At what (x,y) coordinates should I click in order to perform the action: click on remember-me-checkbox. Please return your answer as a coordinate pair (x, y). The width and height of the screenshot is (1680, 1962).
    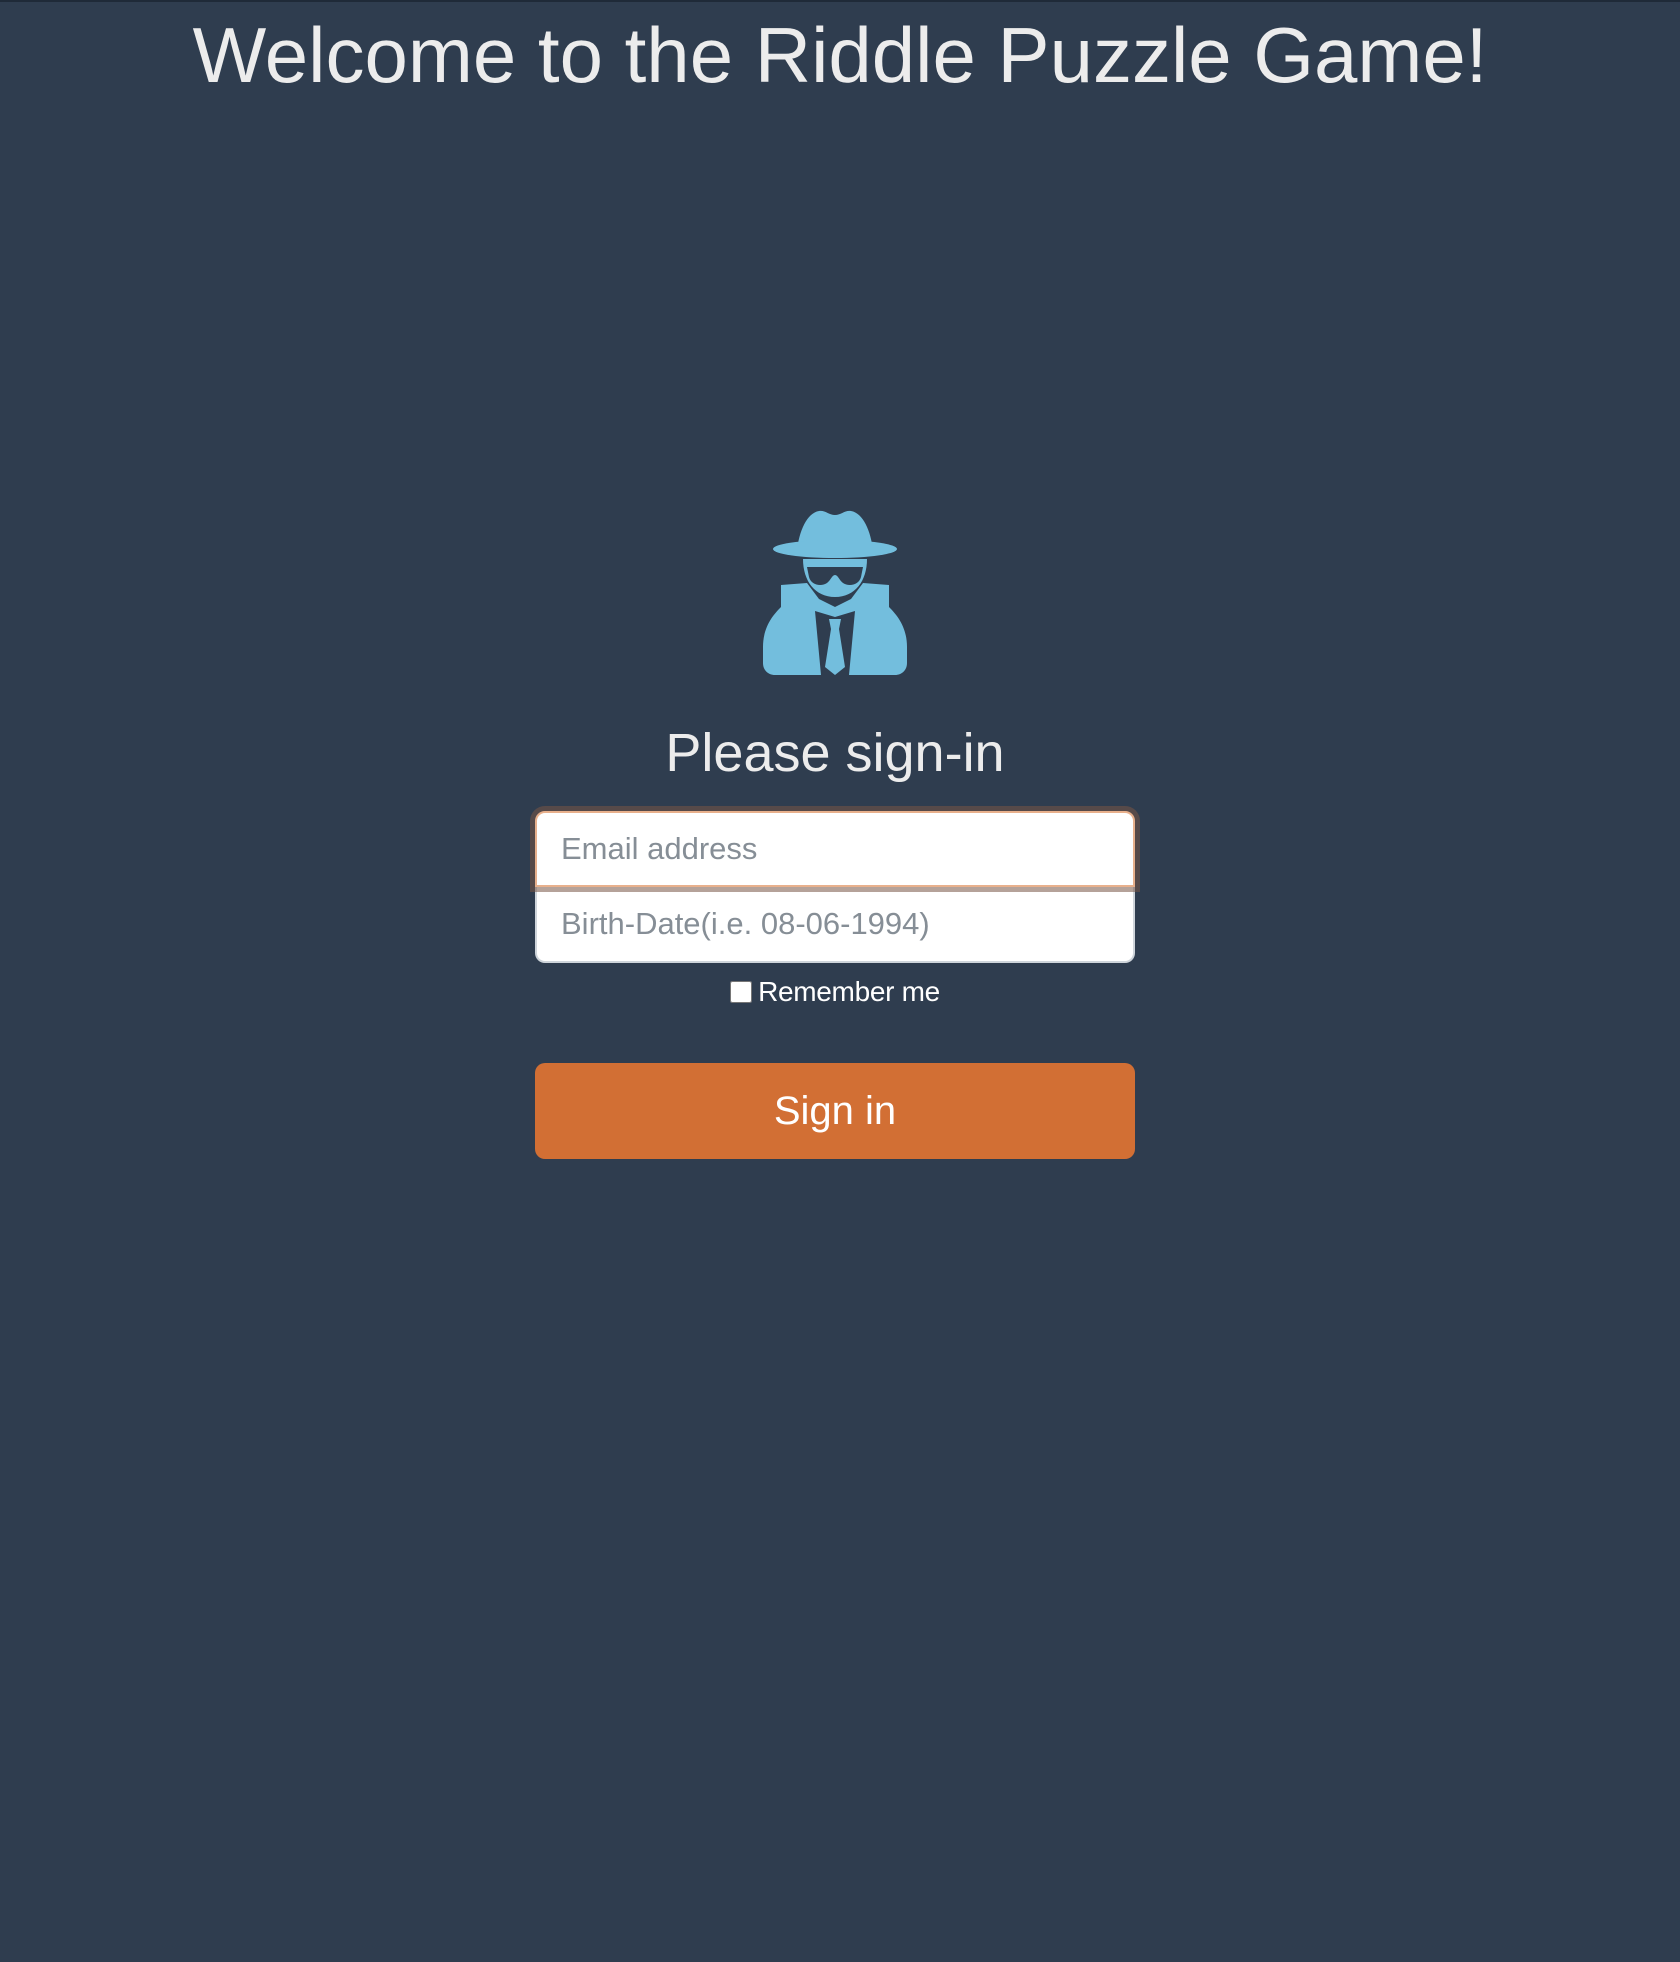
    Looking at the image, I should click on (741, 992).